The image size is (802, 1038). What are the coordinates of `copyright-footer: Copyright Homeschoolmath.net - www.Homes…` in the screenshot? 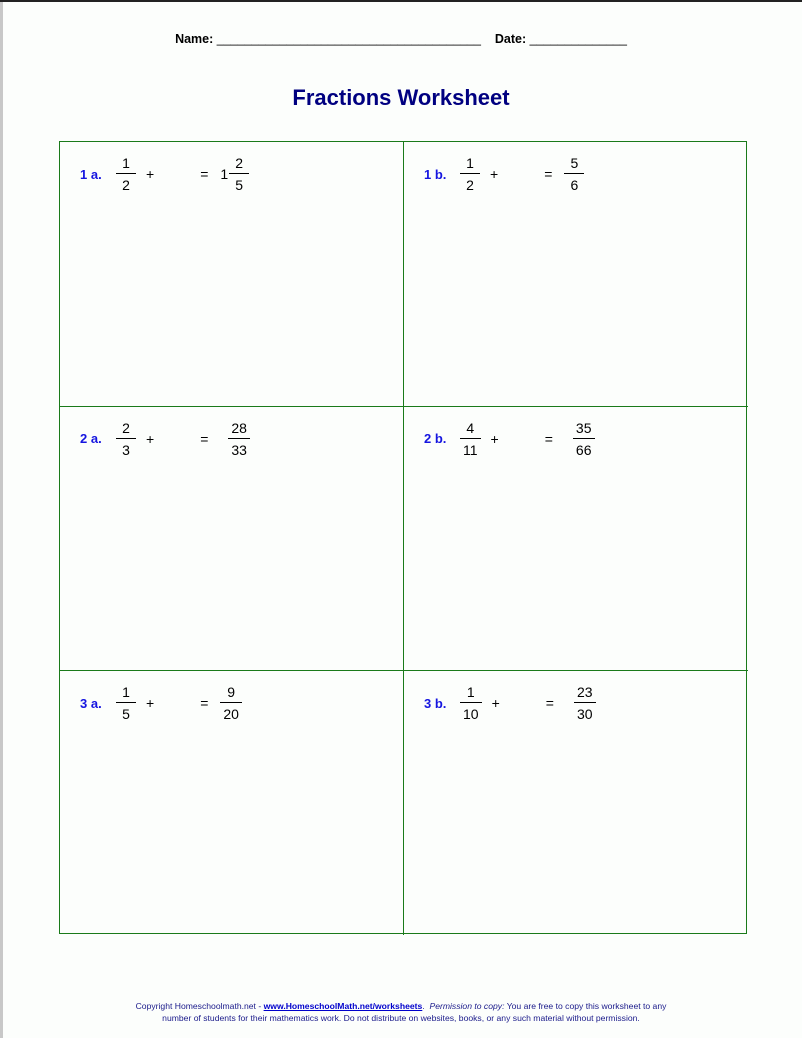 It's located at (401, 1012).